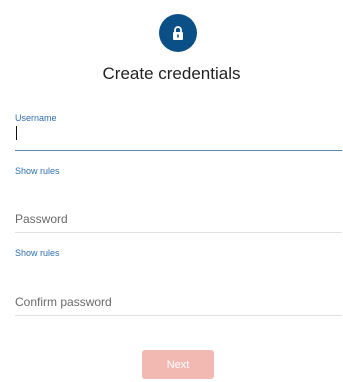 This screenshot has height=382, width=343. Describe the element at coordinates (171, 73) in the screenshot. I see `page-title: Create credentials` at that location.